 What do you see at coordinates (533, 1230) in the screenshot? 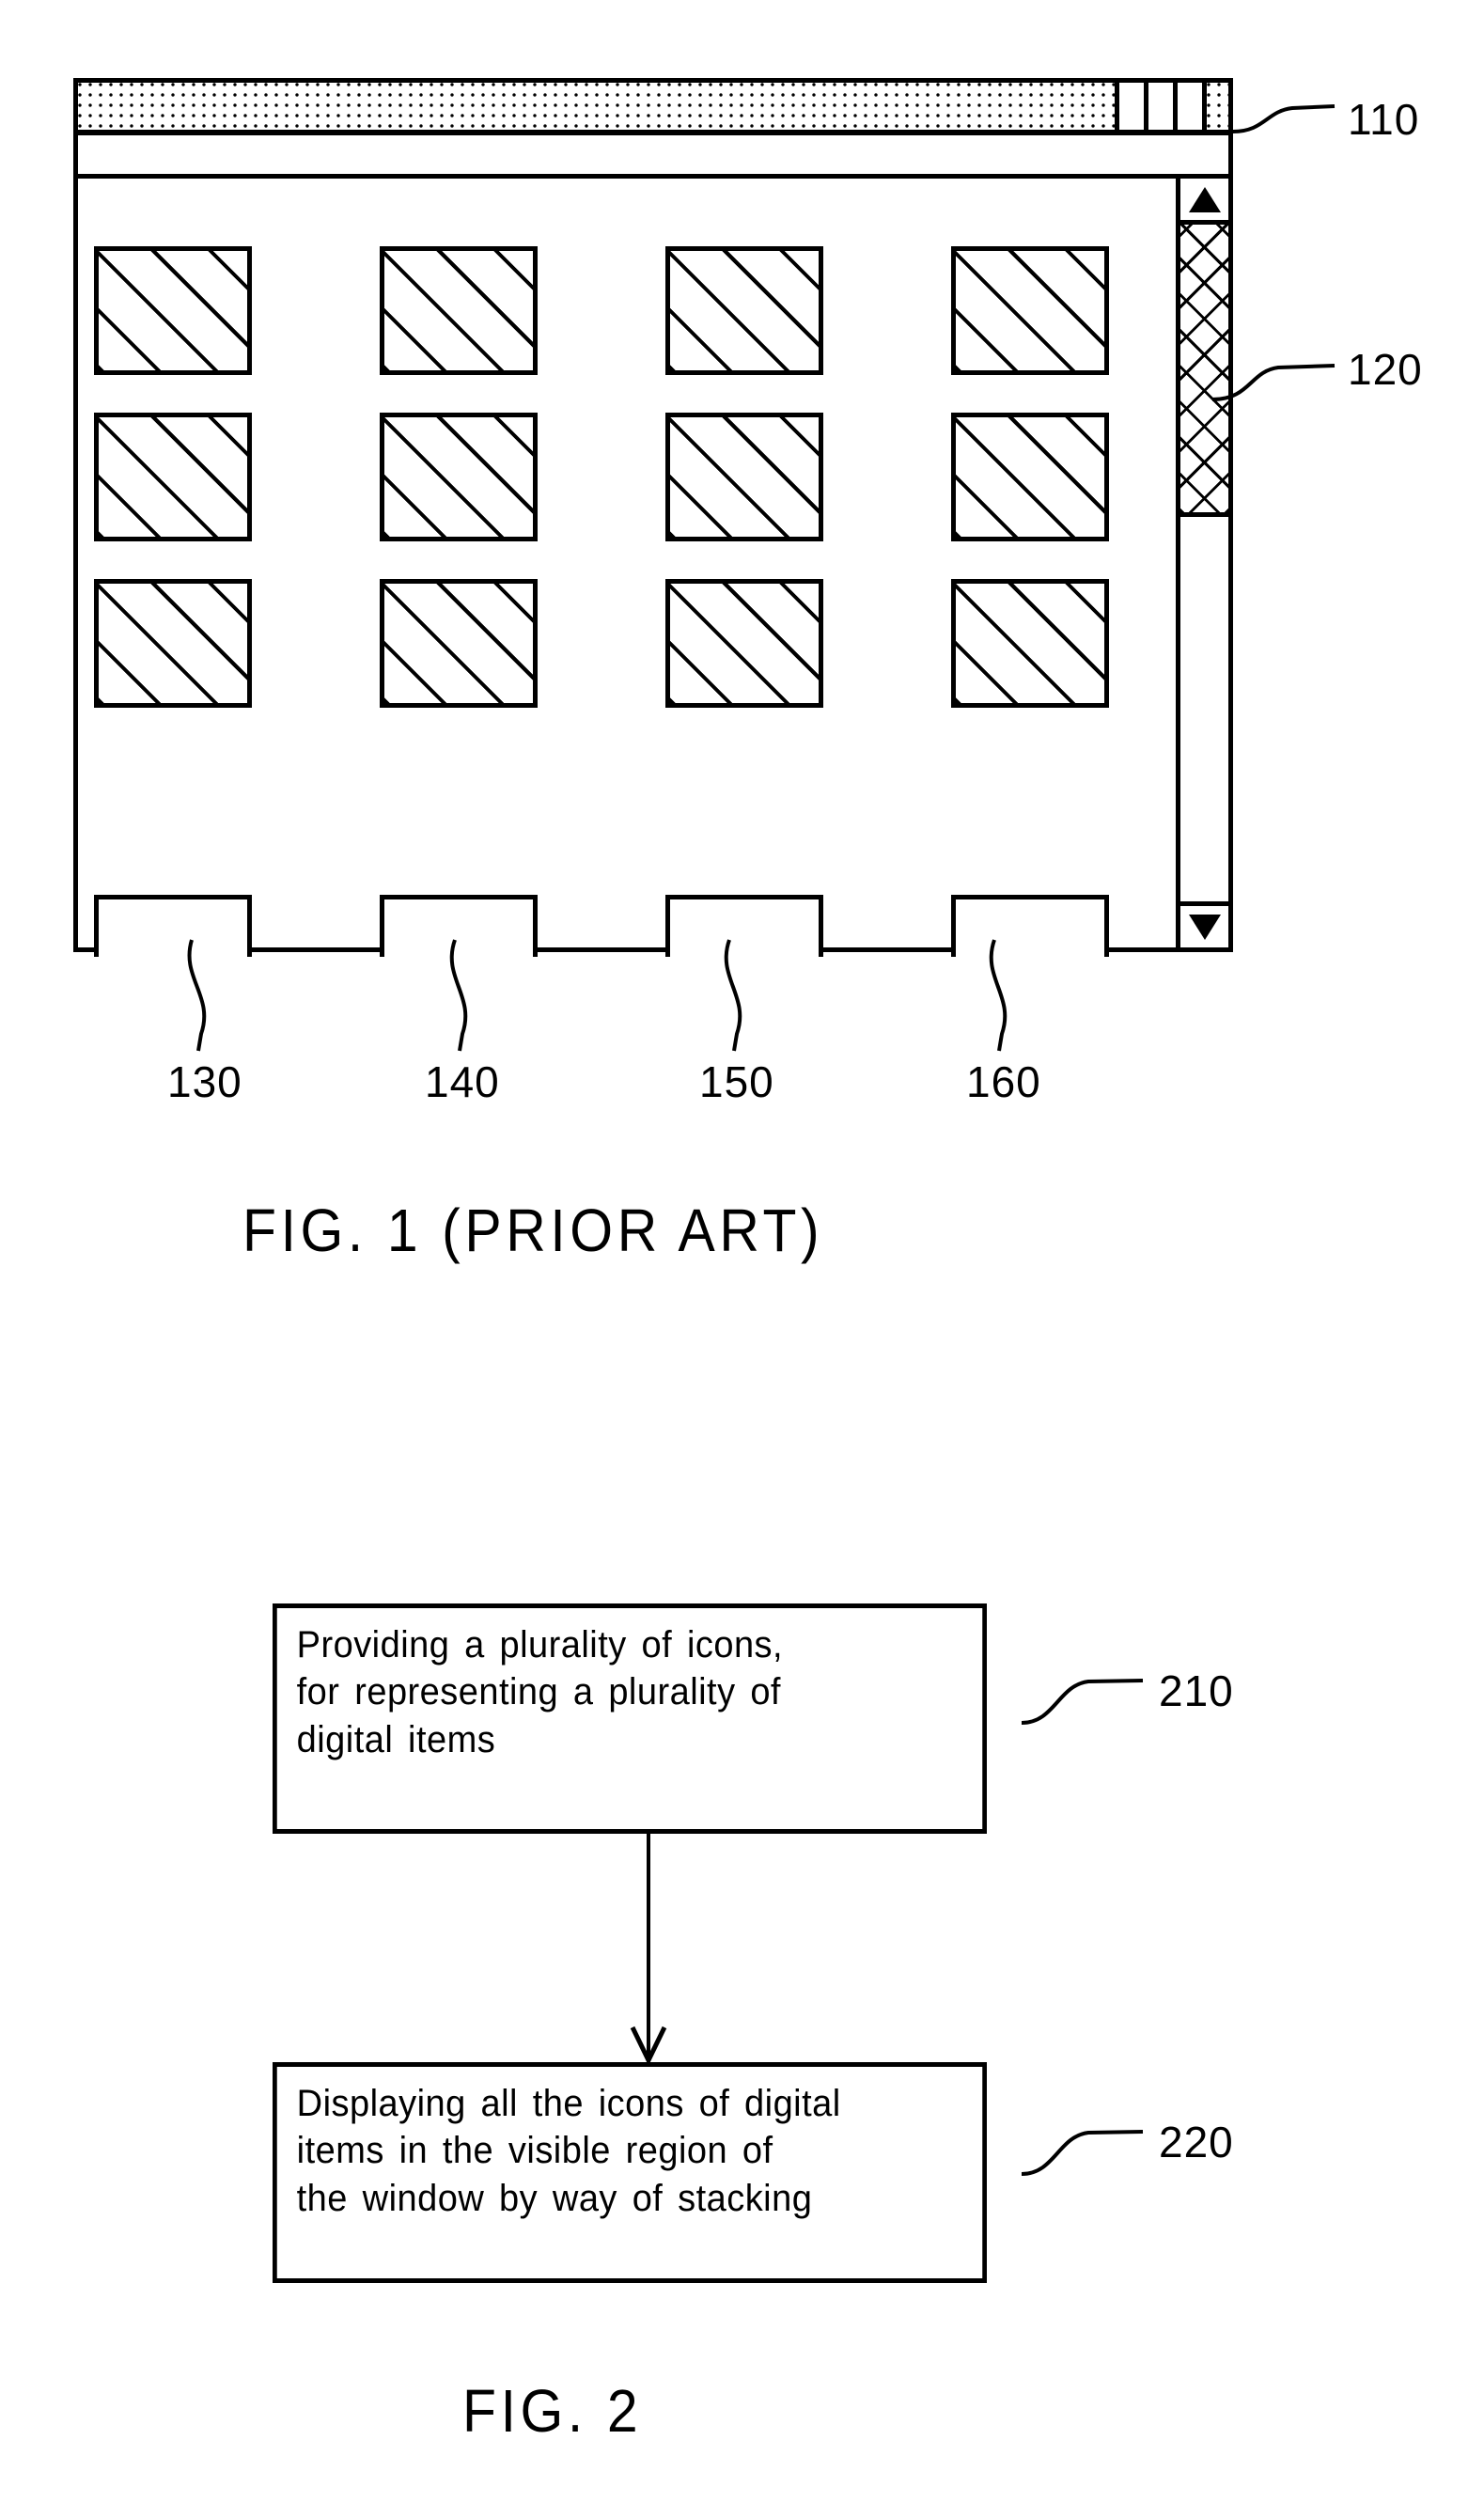
I see `figure-1-caption: FIG. 1 (PRIOR ART)` at bounding box center [533, 1230].